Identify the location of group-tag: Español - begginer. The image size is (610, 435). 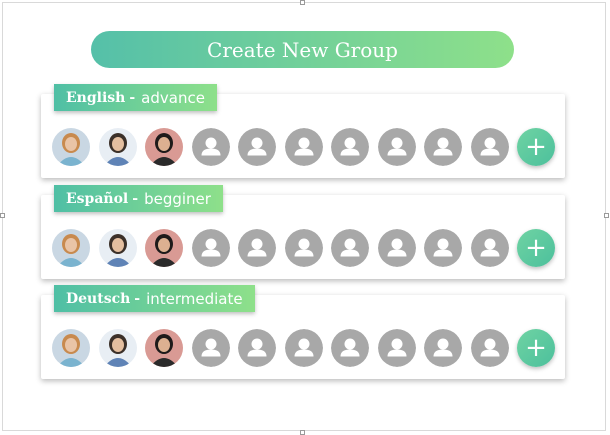
(138, 198).